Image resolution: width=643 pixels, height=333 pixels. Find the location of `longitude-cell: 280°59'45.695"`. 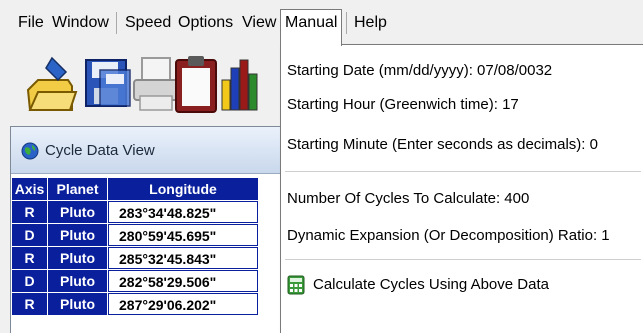

longitude-cell: 280°59'45.695" is located at coordinates (183, 235).